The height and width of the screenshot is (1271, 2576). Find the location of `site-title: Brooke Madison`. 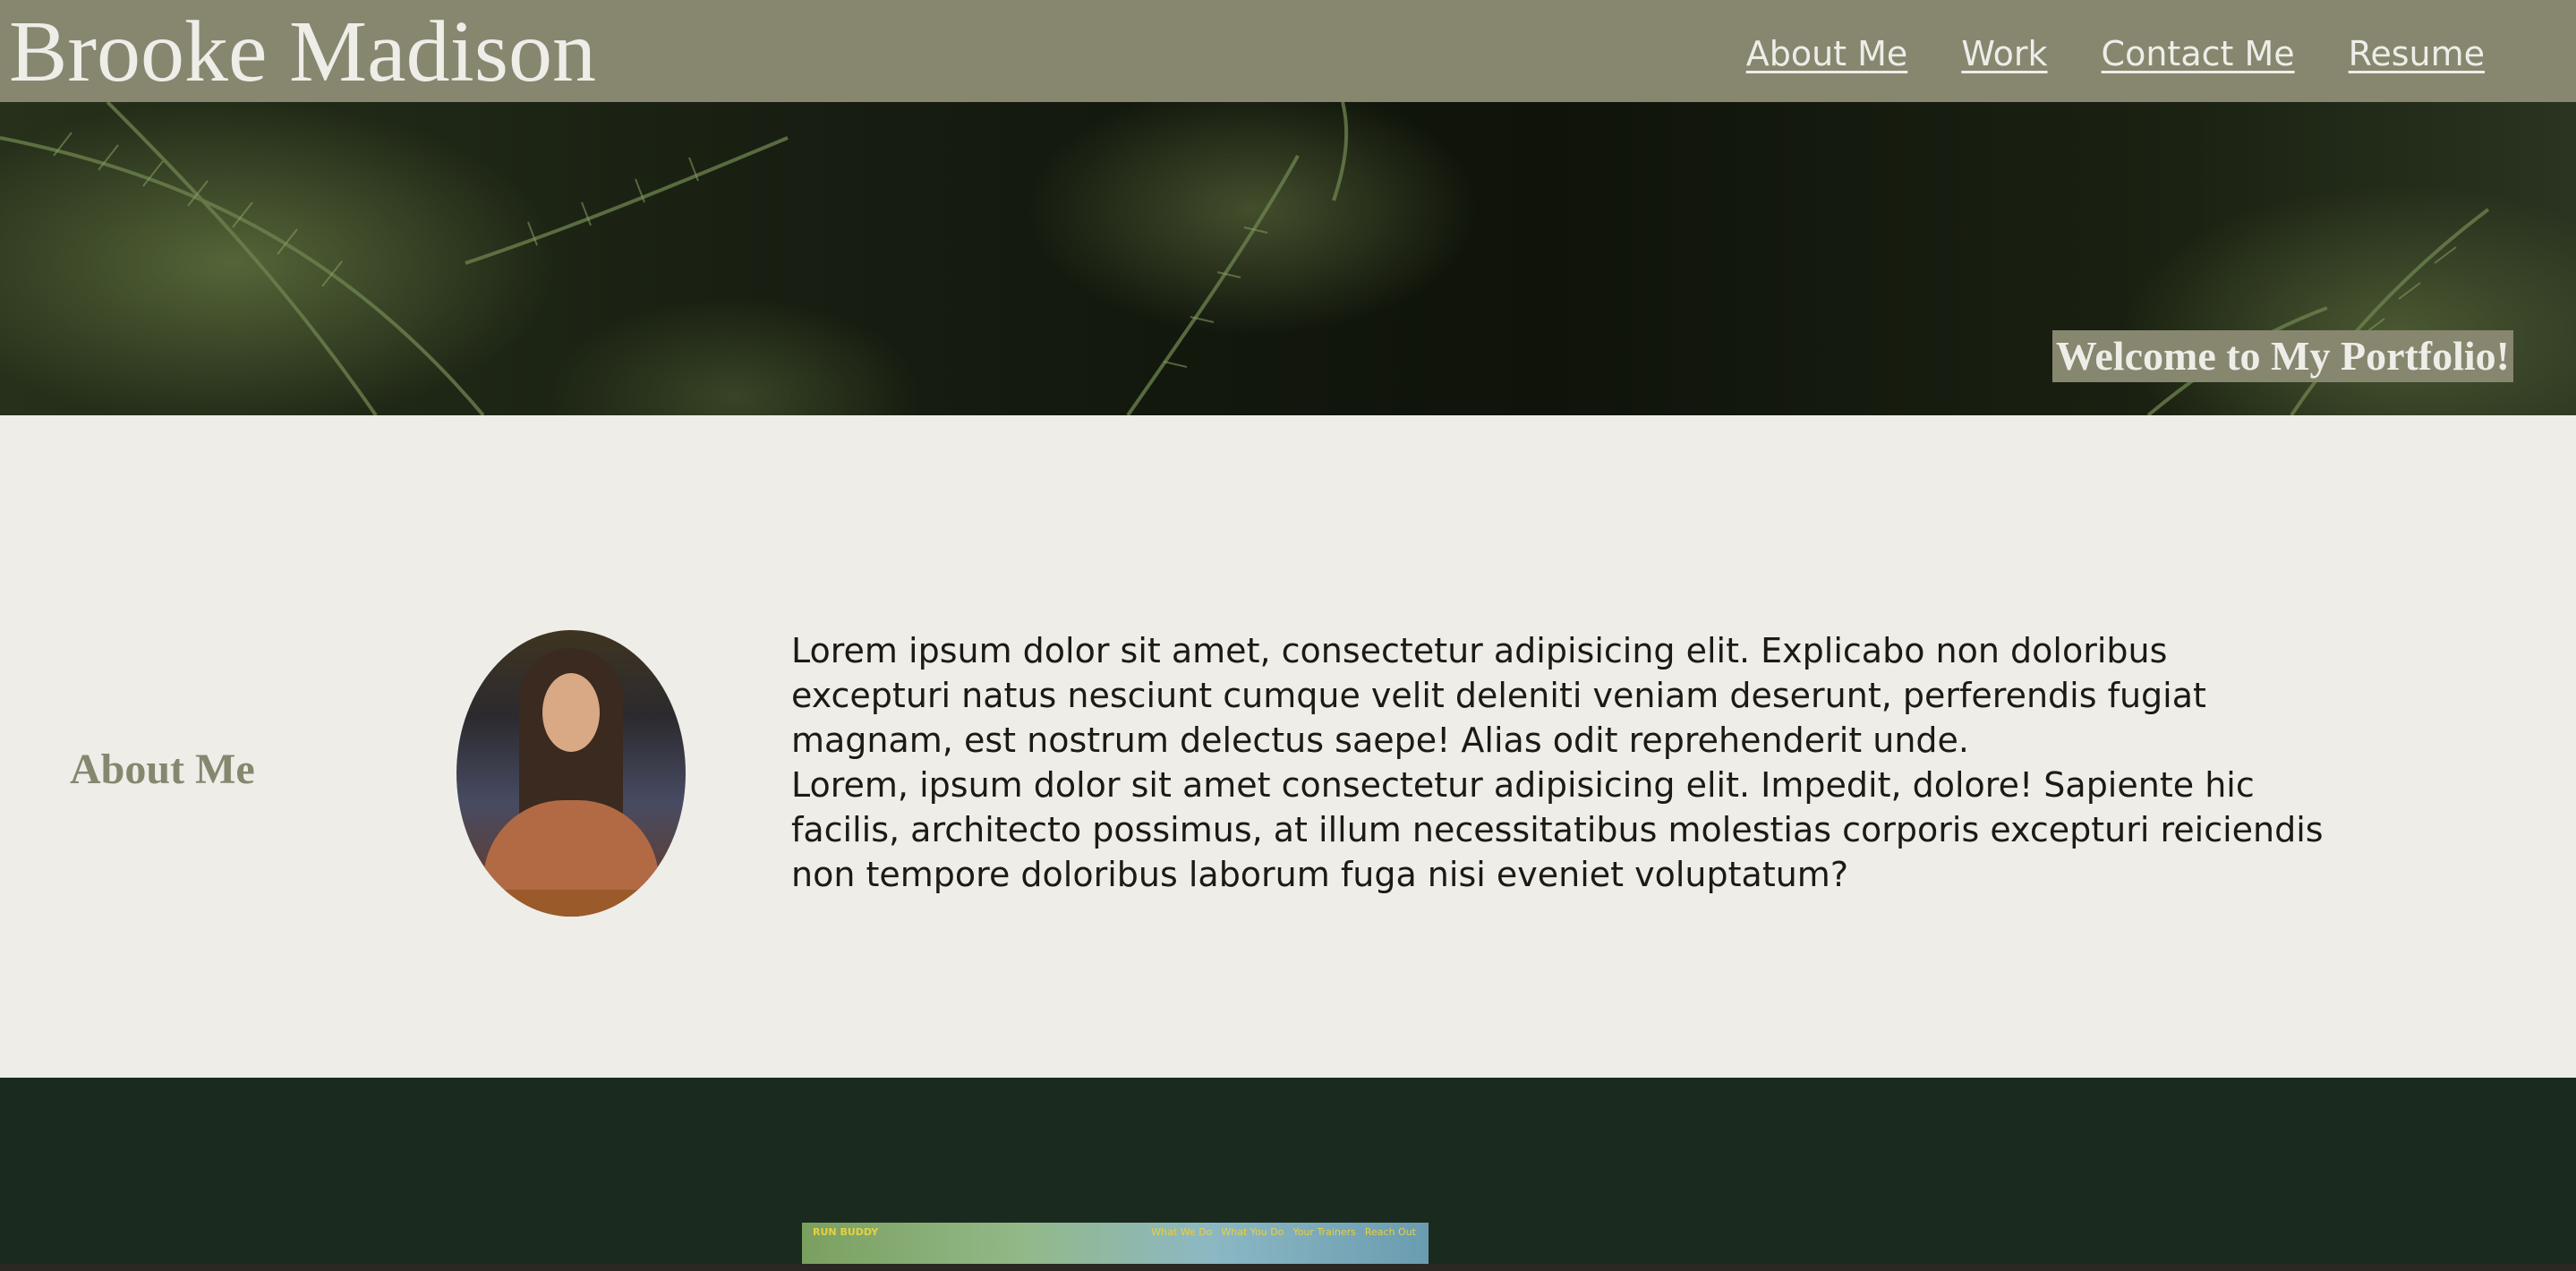

site-title: Brooke Madison is located at coordinates (302, 52).